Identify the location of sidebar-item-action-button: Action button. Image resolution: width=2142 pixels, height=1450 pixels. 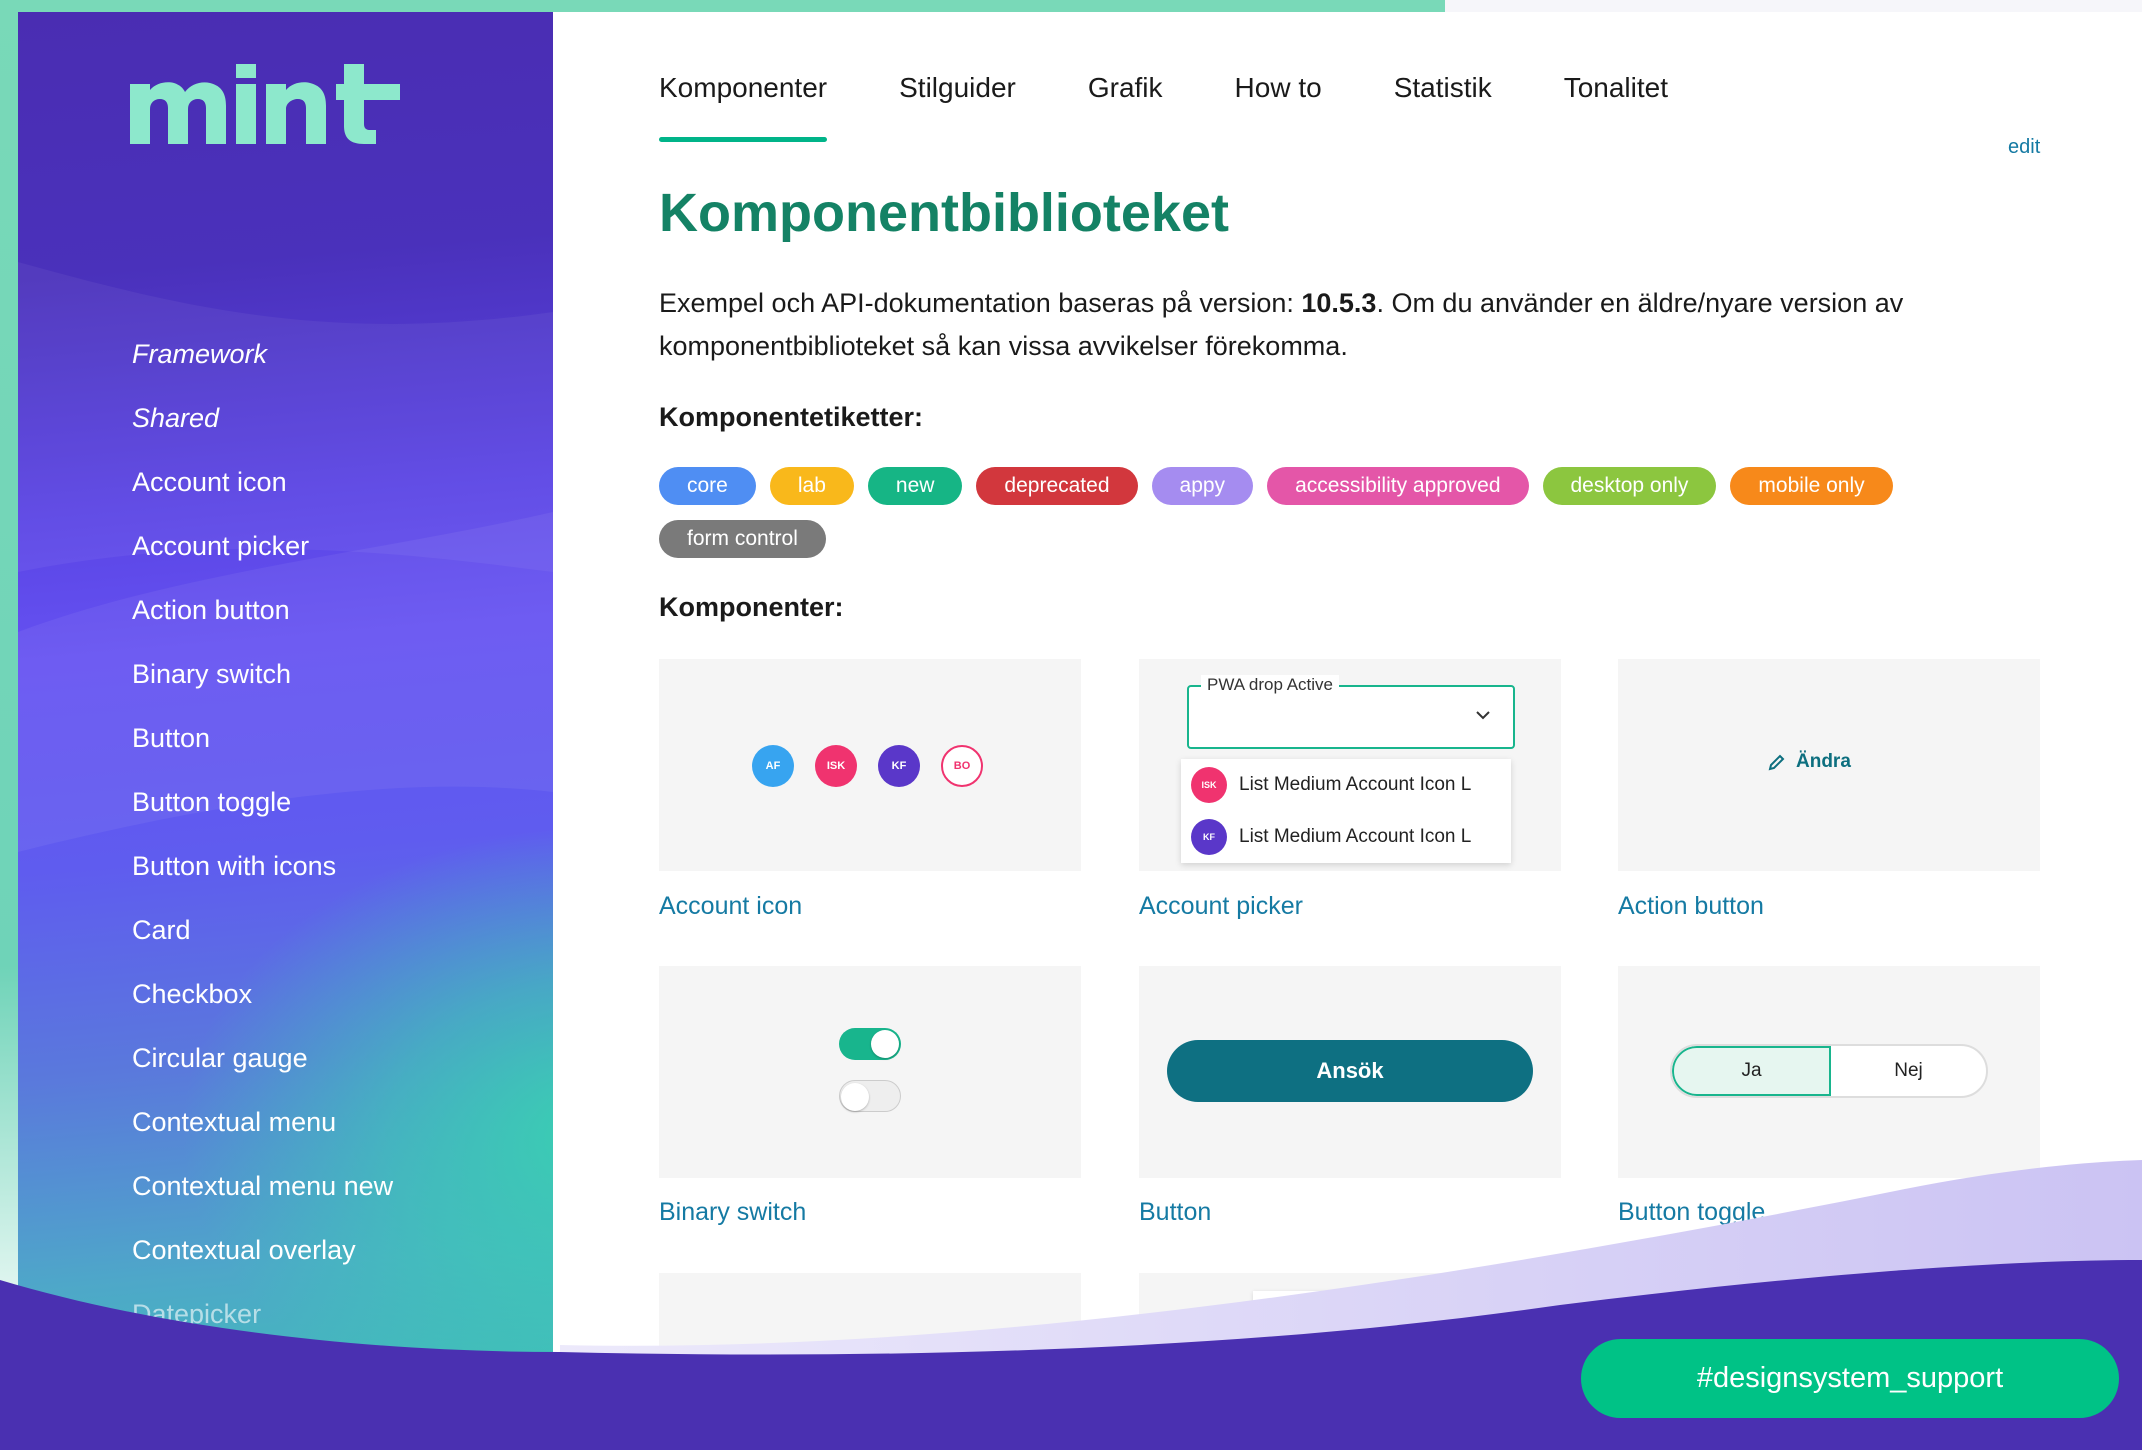
(262, 610).